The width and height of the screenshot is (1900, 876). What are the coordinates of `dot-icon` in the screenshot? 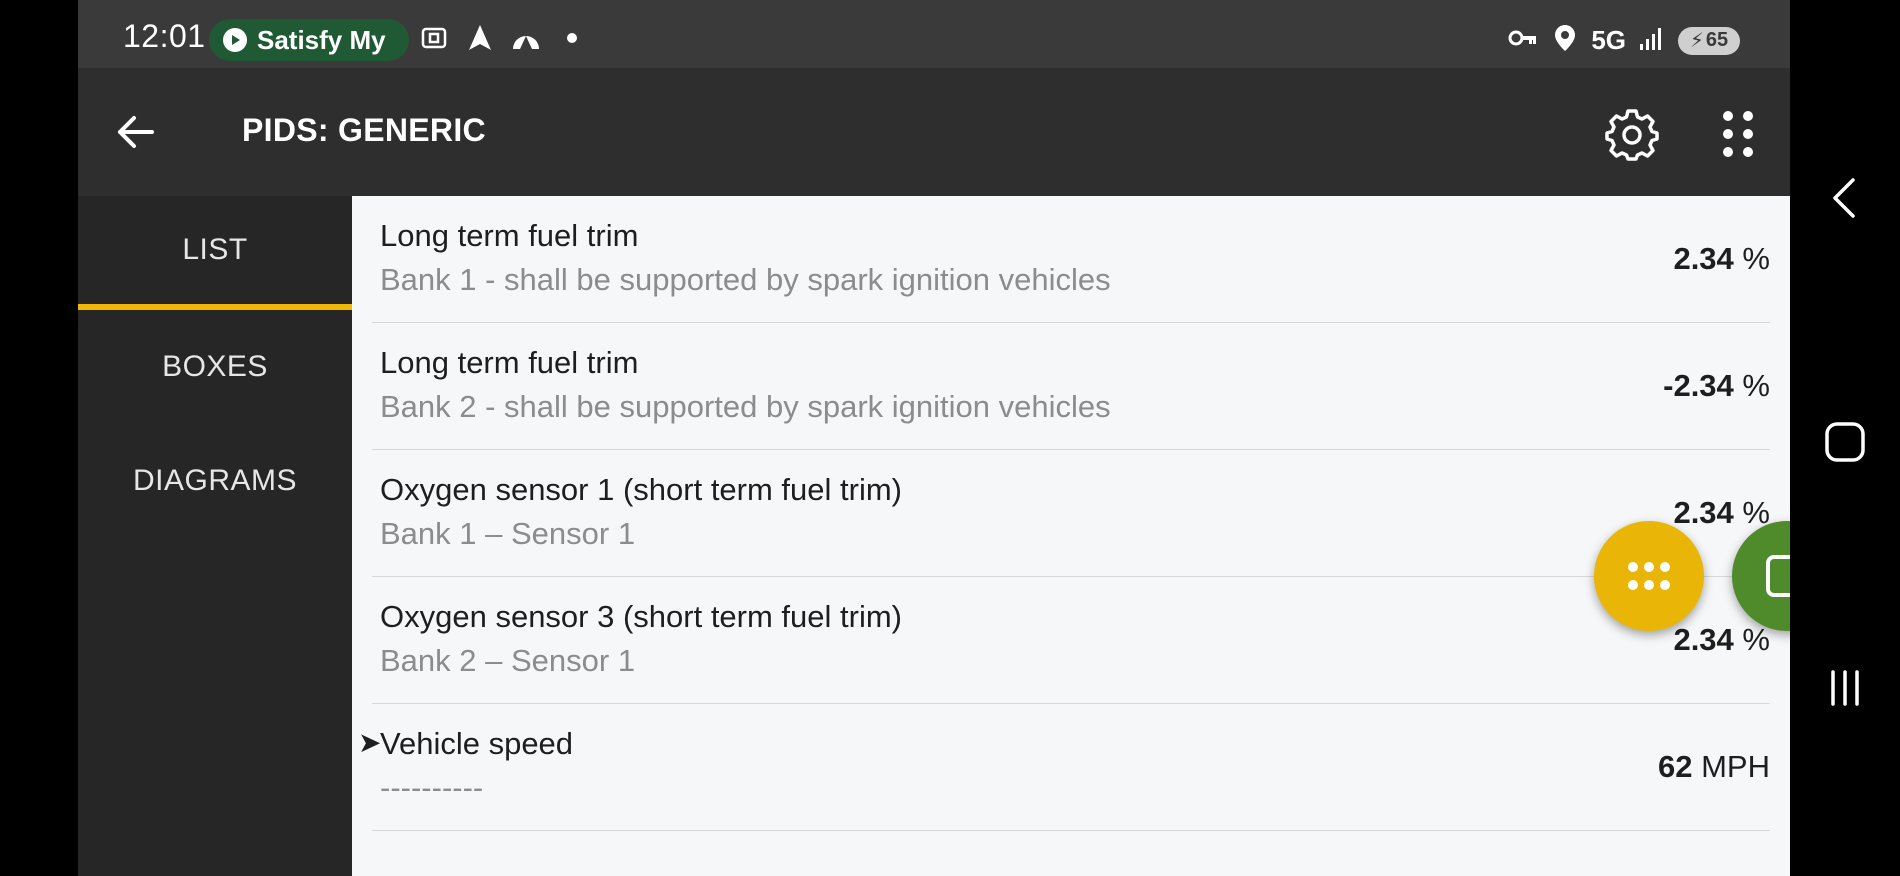 It's located at (572, 40).